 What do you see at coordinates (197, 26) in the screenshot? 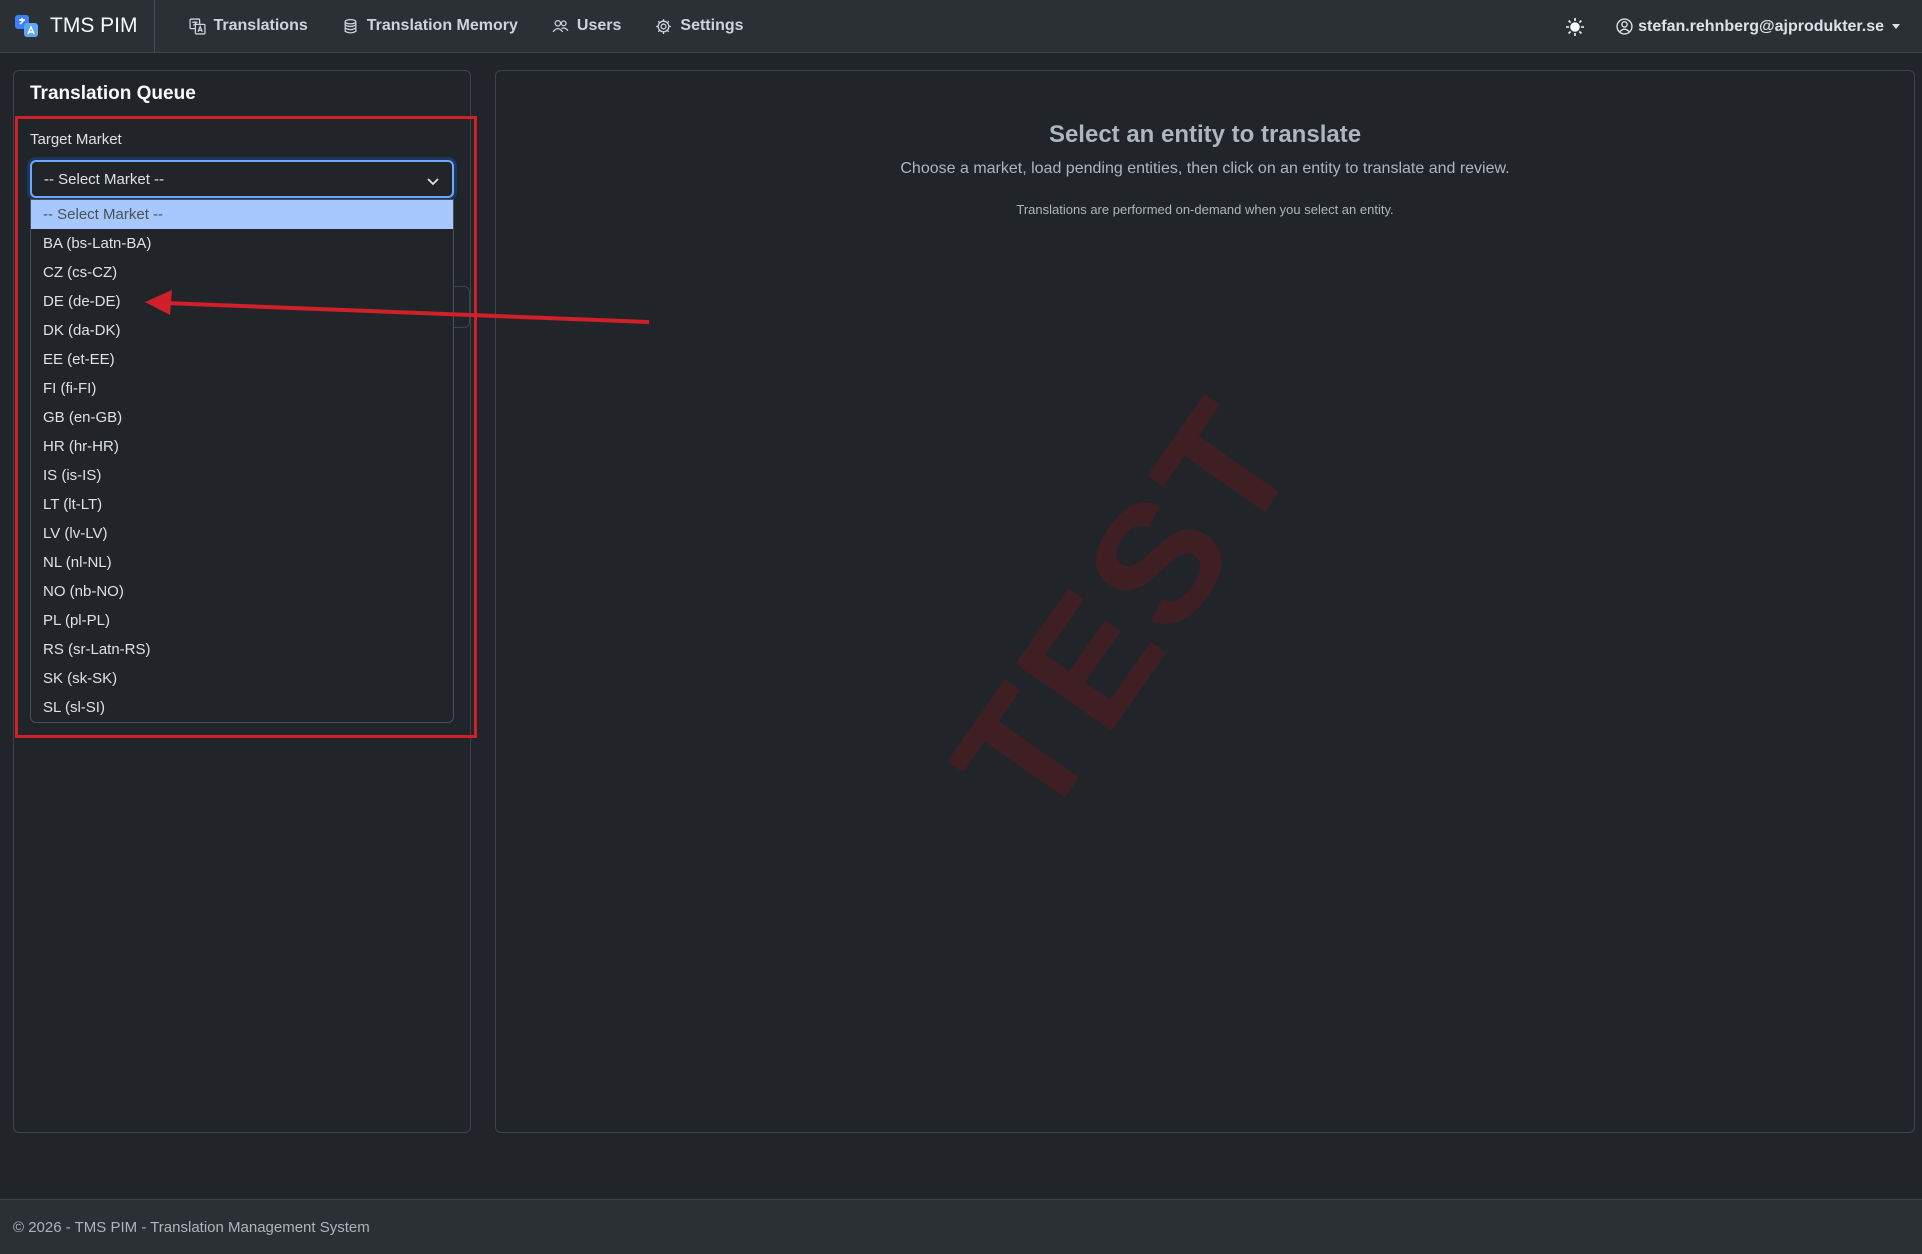
I see `translate-icon` at bounding box center [197, 26].